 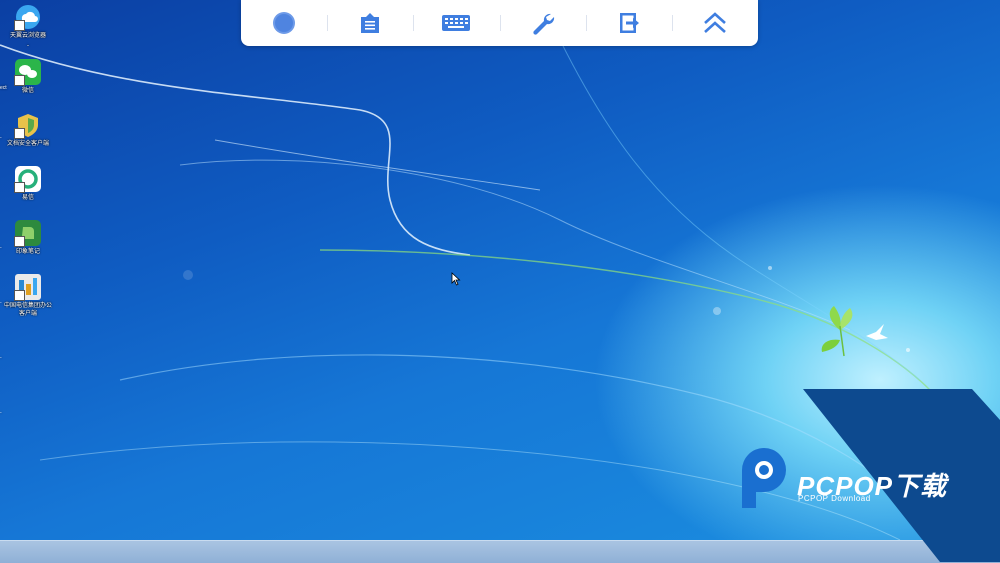 I want to click on desktop-icon-label: 印象笔记, so click(x=27, y=252).